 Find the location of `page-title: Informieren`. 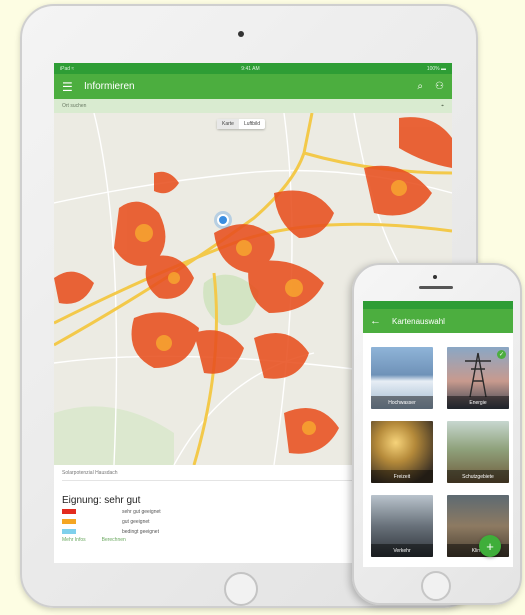

page-title: Informieren is located at coordinates (109, 86).